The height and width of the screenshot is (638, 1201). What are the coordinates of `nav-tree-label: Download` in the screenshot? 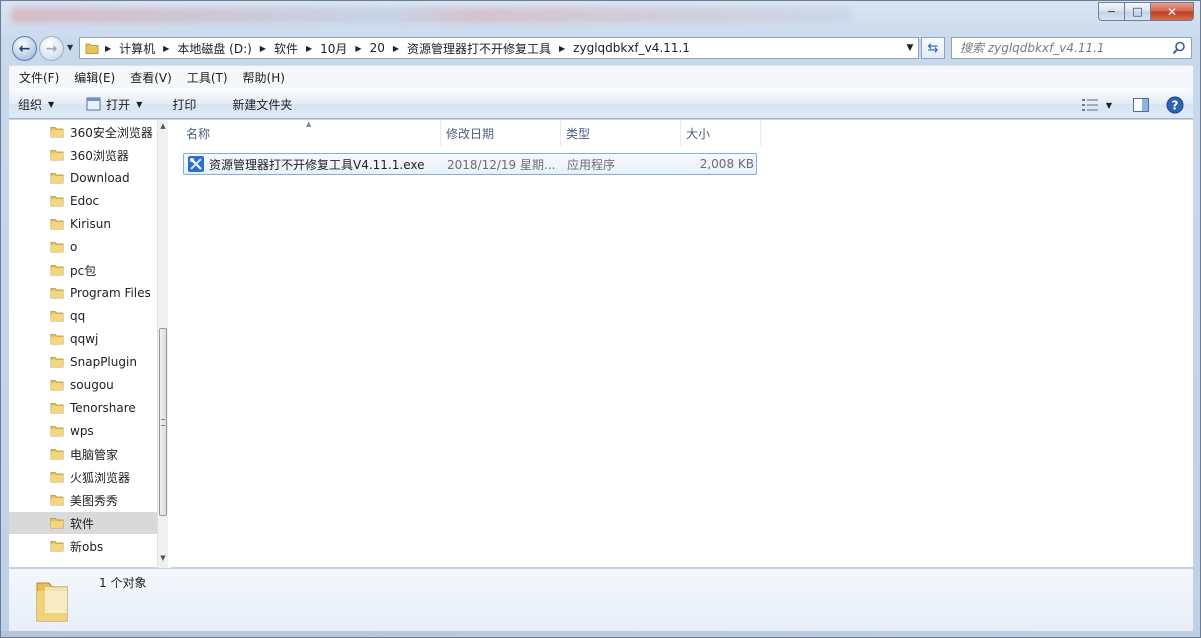 It's located at (100, 178).